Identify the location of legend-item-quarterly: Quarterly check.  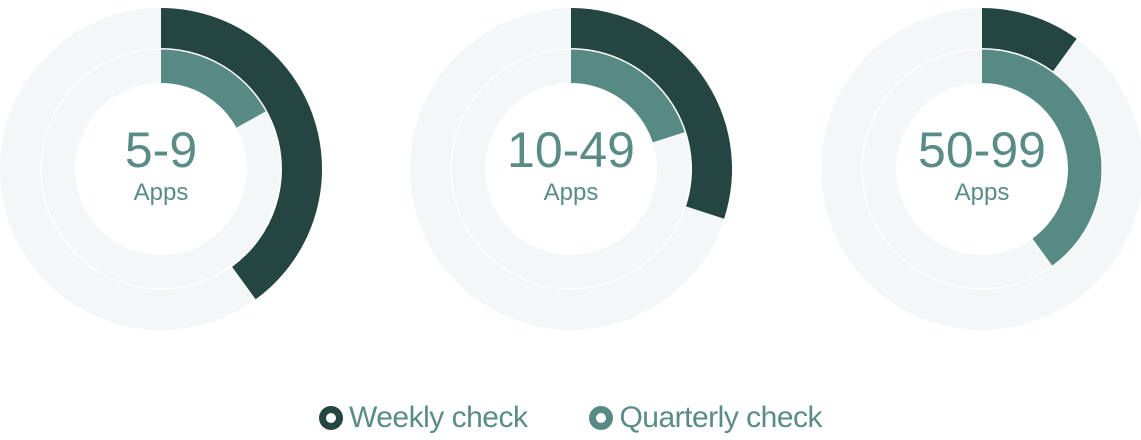
(706, 417).